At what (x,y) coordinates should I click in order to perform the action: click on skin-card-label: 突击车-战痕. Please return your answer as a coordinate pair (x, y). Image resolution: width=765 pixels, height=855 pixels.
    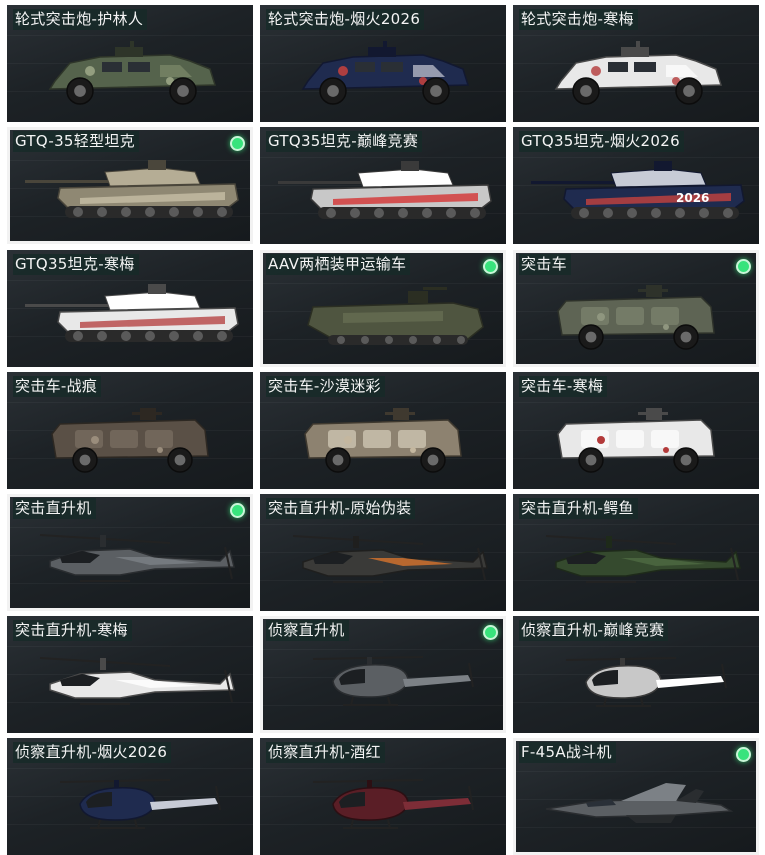
    Looking at the image, I should click on (57, 386).